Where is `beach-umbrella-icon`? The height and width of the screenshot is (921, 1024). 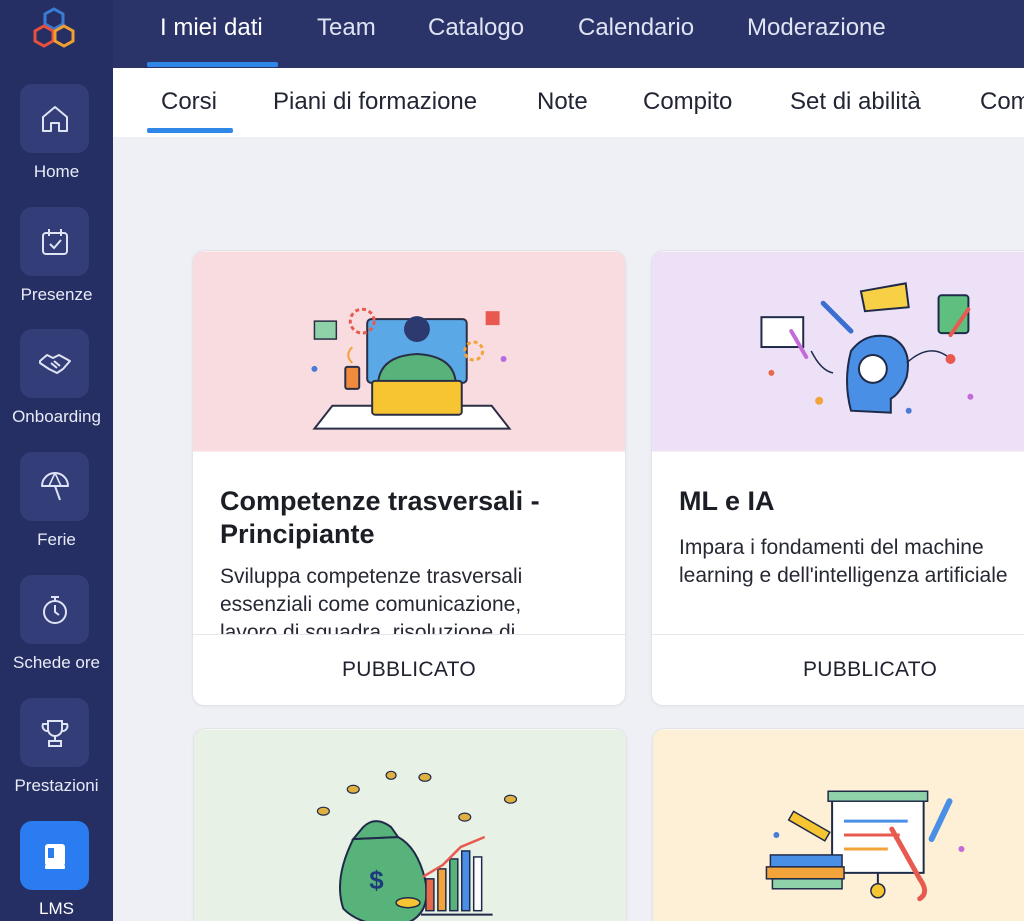
beach-umbrella-icon is located at coordinates (54, 485).